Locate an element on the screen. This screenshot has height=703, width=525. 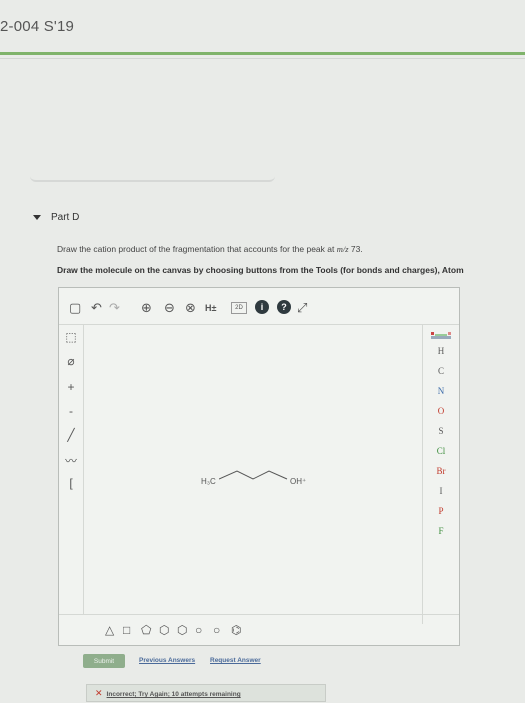
shape-toolbar: △ □ ⬠ ⬡ ⬡ ○ ○ ⌬ is located at coordinates (259, 629).